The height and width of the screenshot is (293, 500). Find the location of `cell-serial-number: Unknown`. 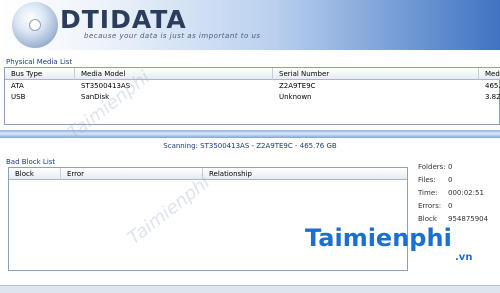

cell-serial-number: Unknown is located at coordinates (295, 97).